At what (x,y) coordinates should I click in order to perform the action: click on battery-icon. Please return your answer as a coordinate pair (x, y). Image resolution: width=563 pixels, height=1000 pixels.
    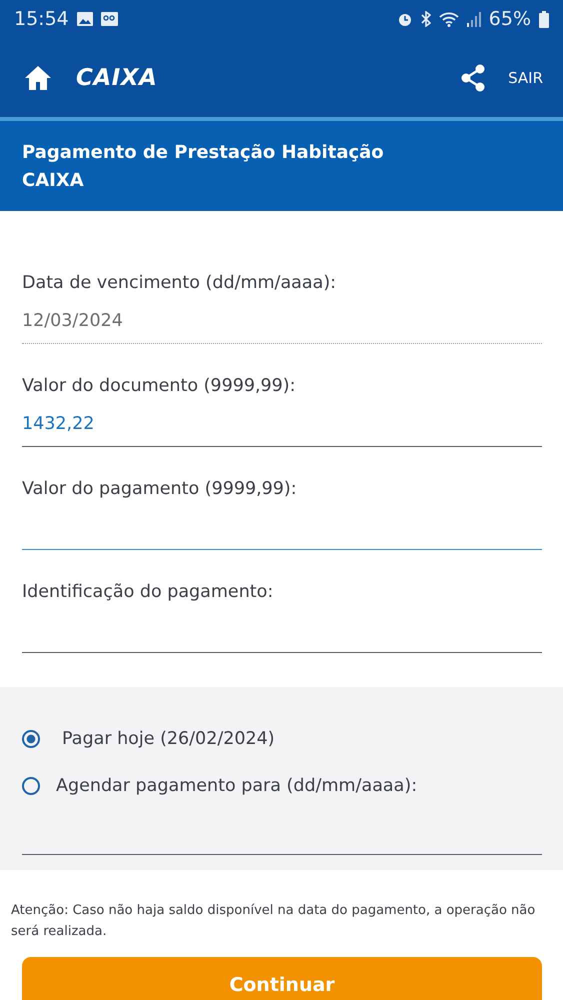
    Looking at the image, I should click on (544, 19).